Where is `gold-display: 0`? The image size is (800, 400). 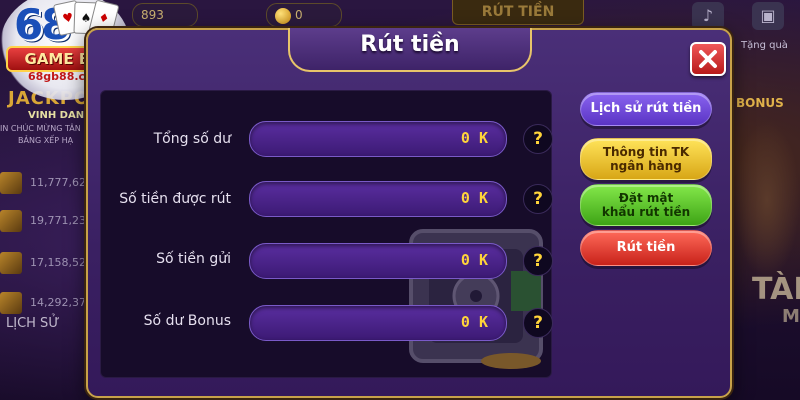
gold-display: 0 is located at coordinates (304, 15).